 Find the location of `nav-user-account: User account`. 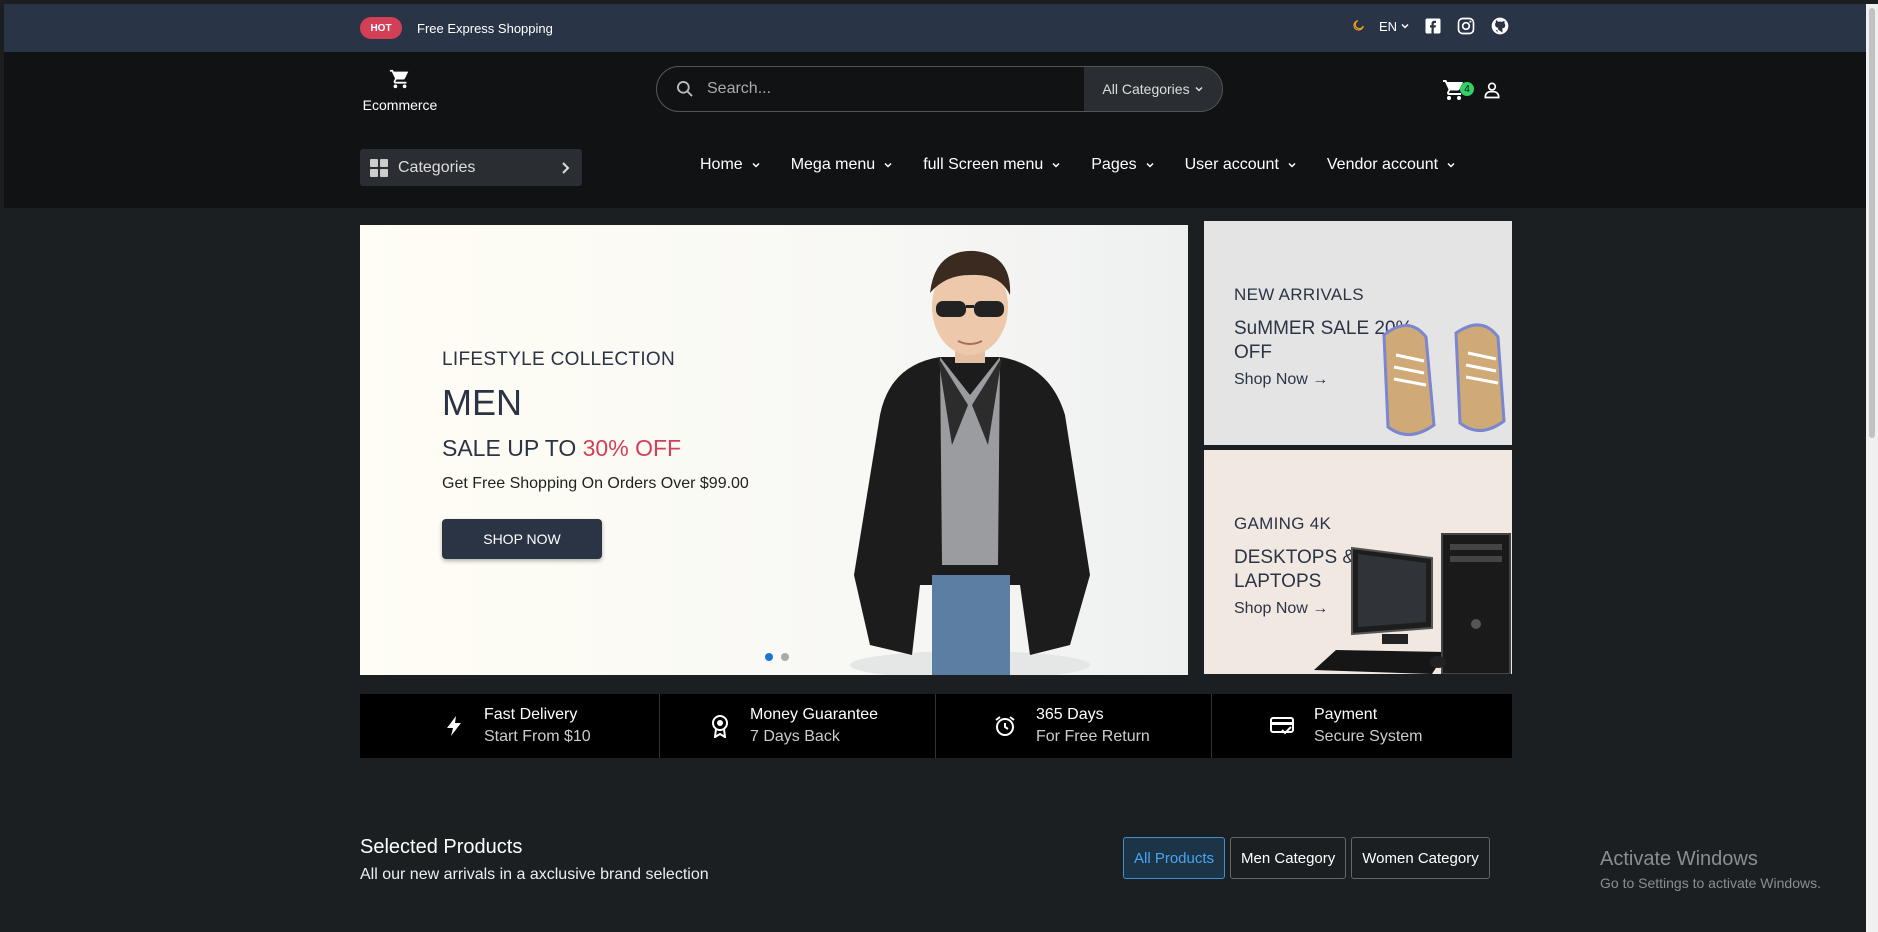

nav-user-account: User account is located at coordinates (1241, 165).